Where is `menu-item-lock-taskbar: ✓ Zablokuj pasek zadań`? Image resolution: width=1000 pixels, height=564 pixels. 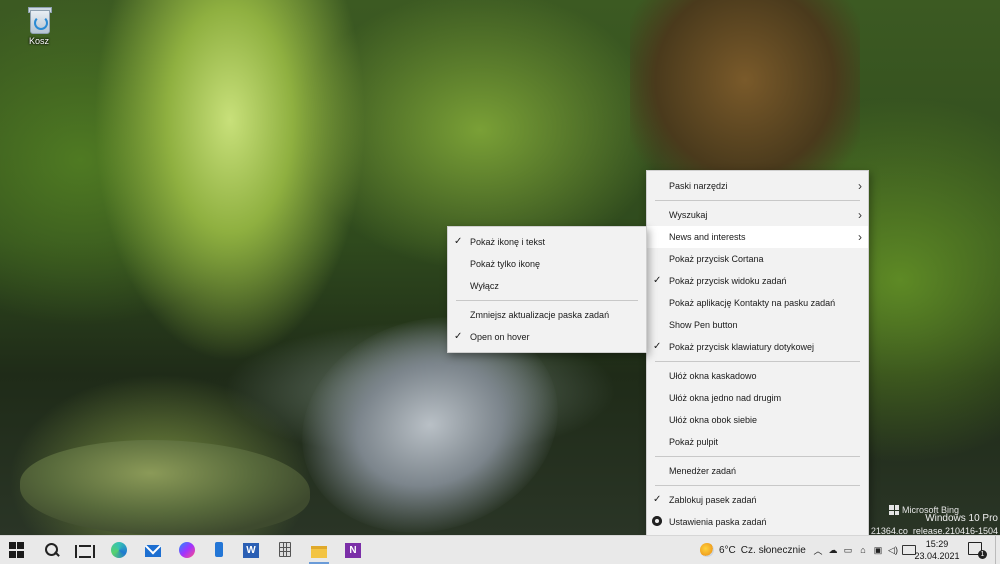 menu-item-lock-taskbar: ✓ Zablokuj pasek zadań is located at coordinates (757, 500).